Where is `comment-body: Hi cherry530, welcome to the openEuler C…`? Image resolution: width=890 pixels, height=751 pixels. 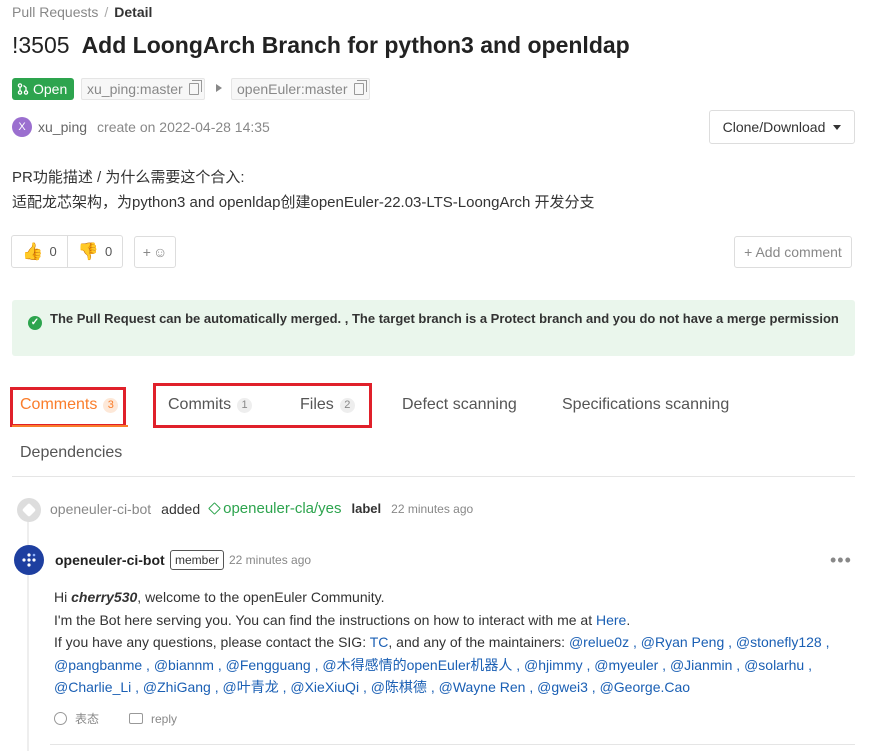 comment-body: Hi cherry530, welcome to the openEuler C… is located at coordinates (442, 642).